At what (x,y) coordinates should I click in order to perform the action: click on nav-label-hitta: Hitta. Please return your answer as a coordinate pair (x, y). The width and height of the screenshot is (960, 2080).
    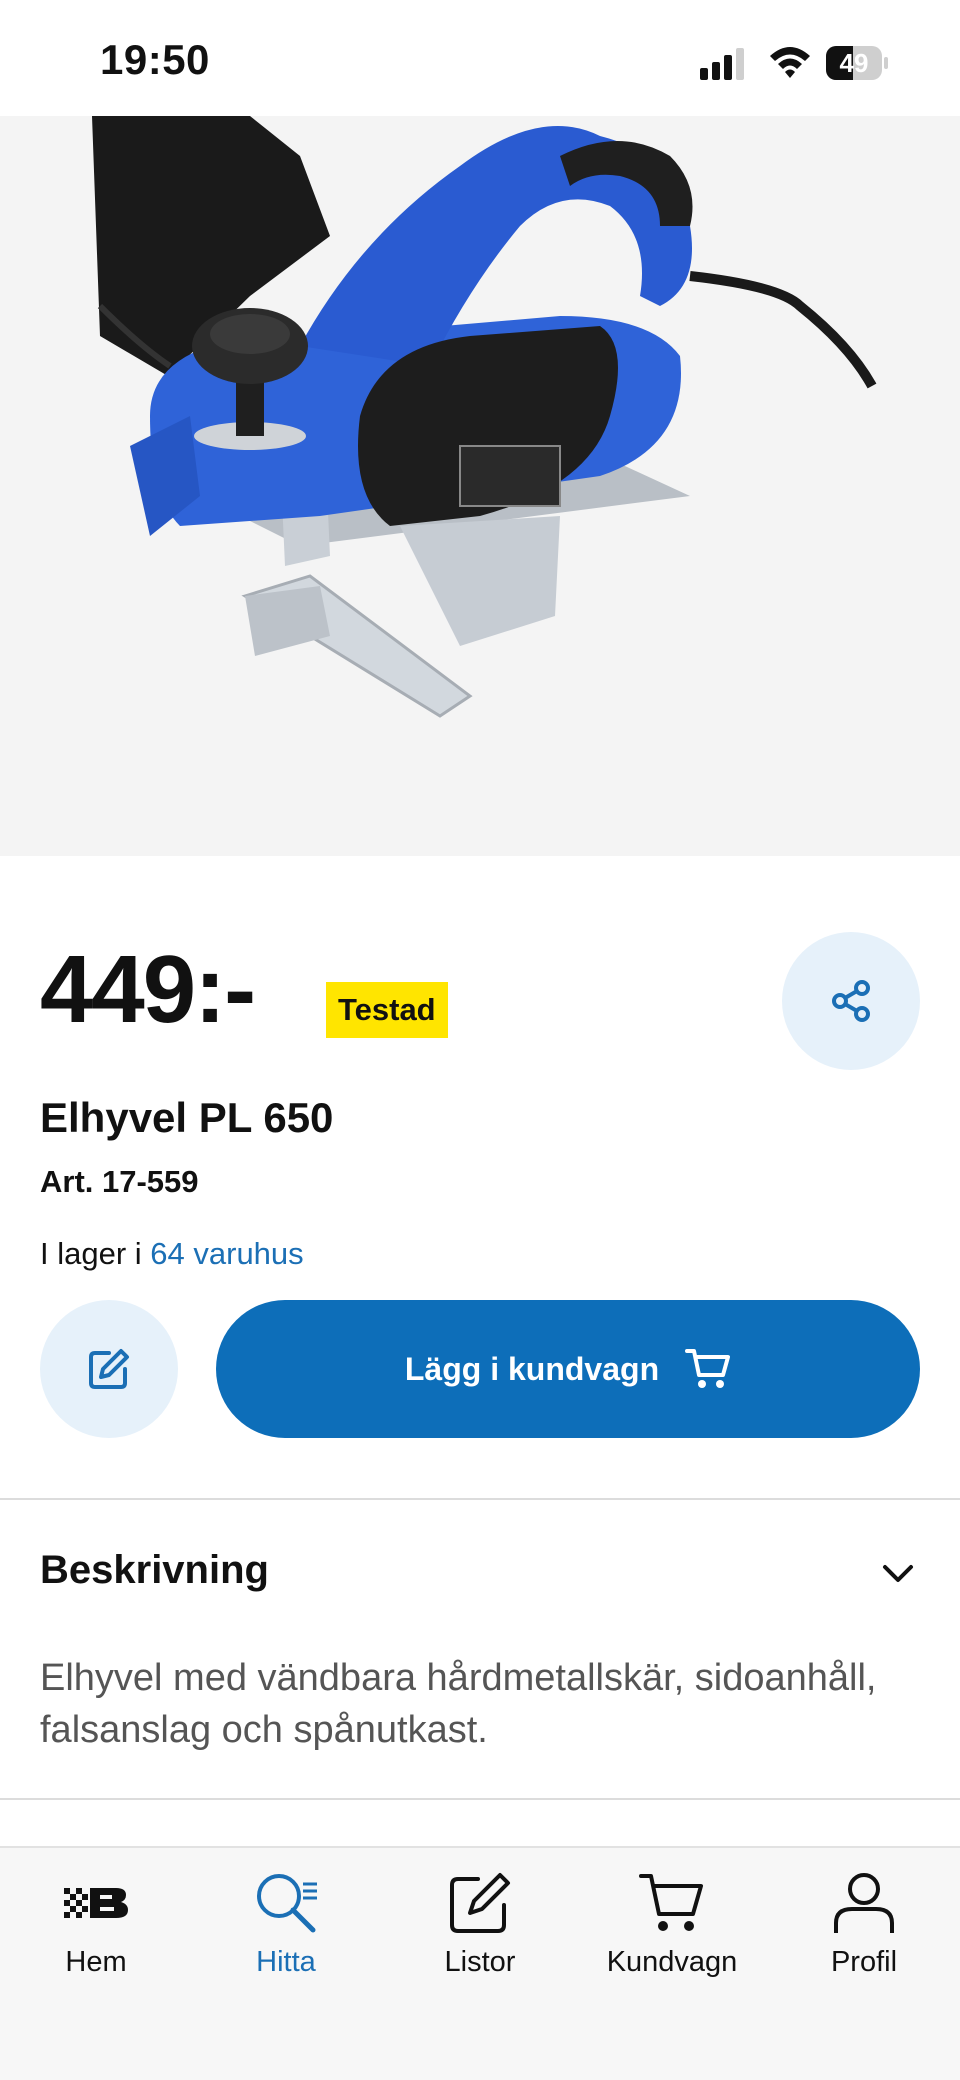
    Looking at the image, I should click on (286, 1962).